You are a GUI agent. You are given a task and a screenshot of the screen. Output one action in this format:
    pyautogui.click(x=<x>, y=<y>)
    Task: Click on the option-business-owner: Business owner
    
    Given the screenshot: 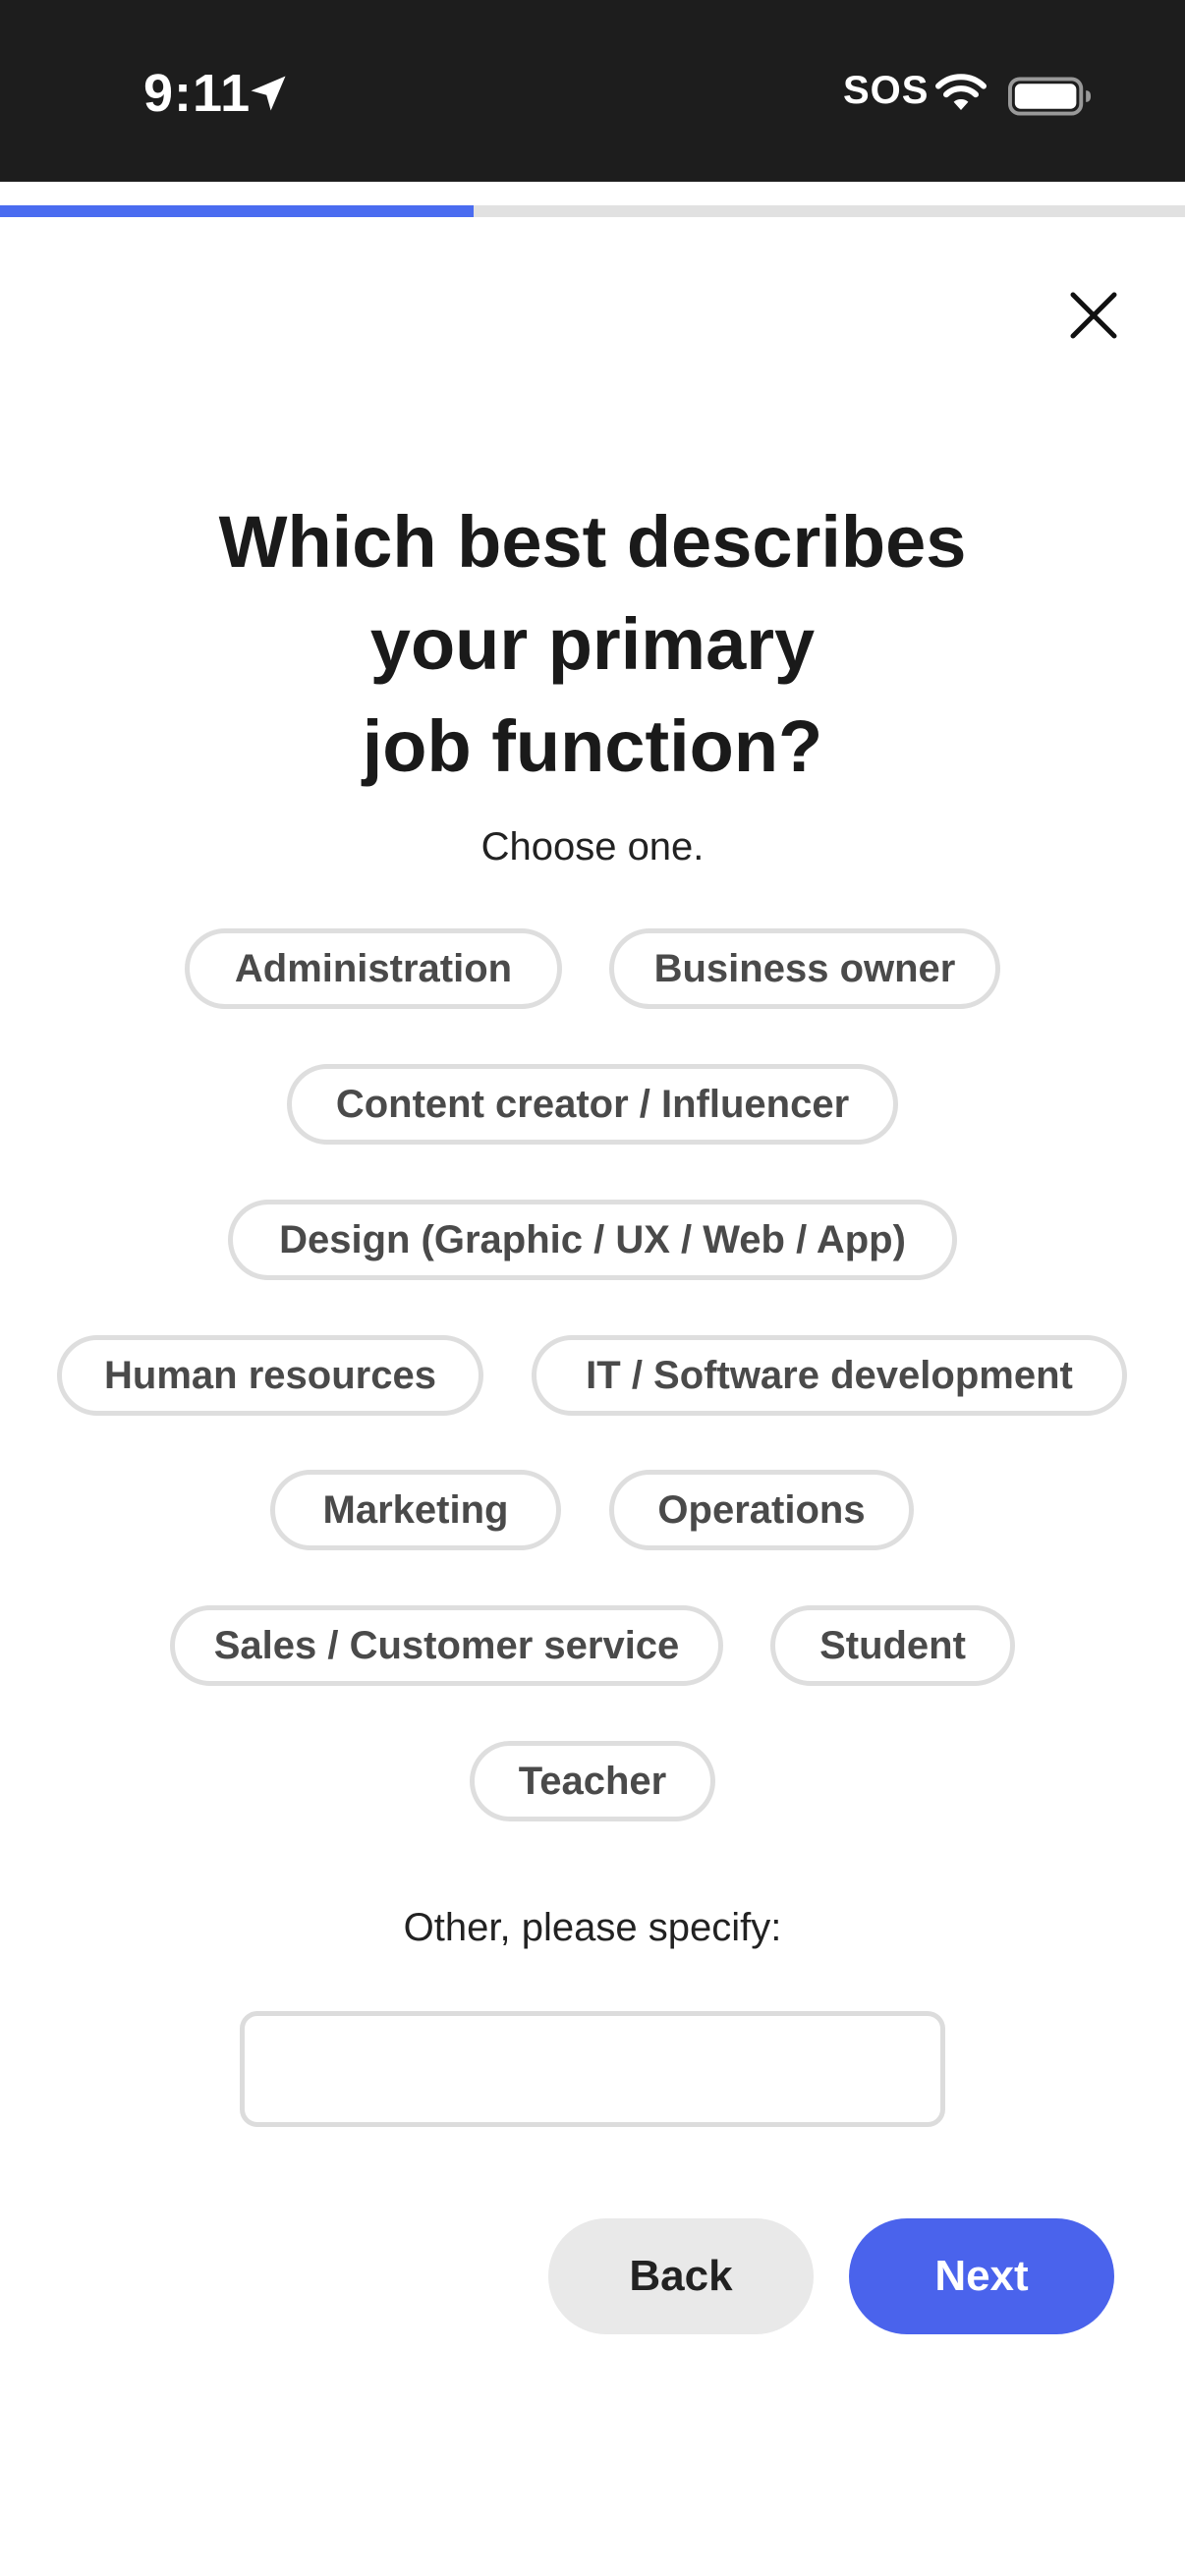 What is the action you would take?
    pyautogui.click(x=805, y=968)
    